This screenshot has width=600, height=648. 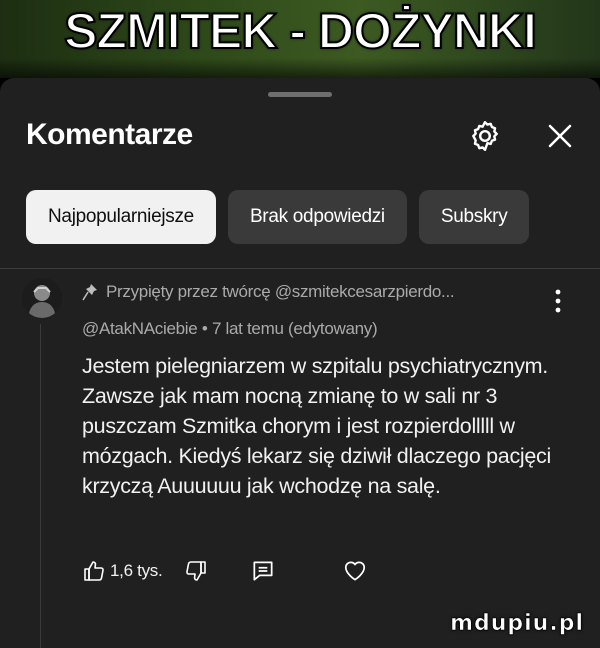 I want to click on thread-line, so click(x=40, y=486).